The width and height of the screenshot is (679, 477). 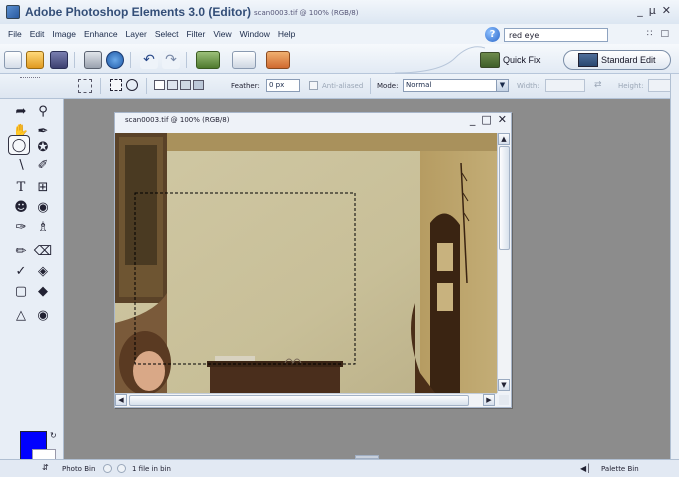 What do you see at coordinates (255, 34) in the screenshot?
I see `menu-window: Window` at bounding box center [255, 34].